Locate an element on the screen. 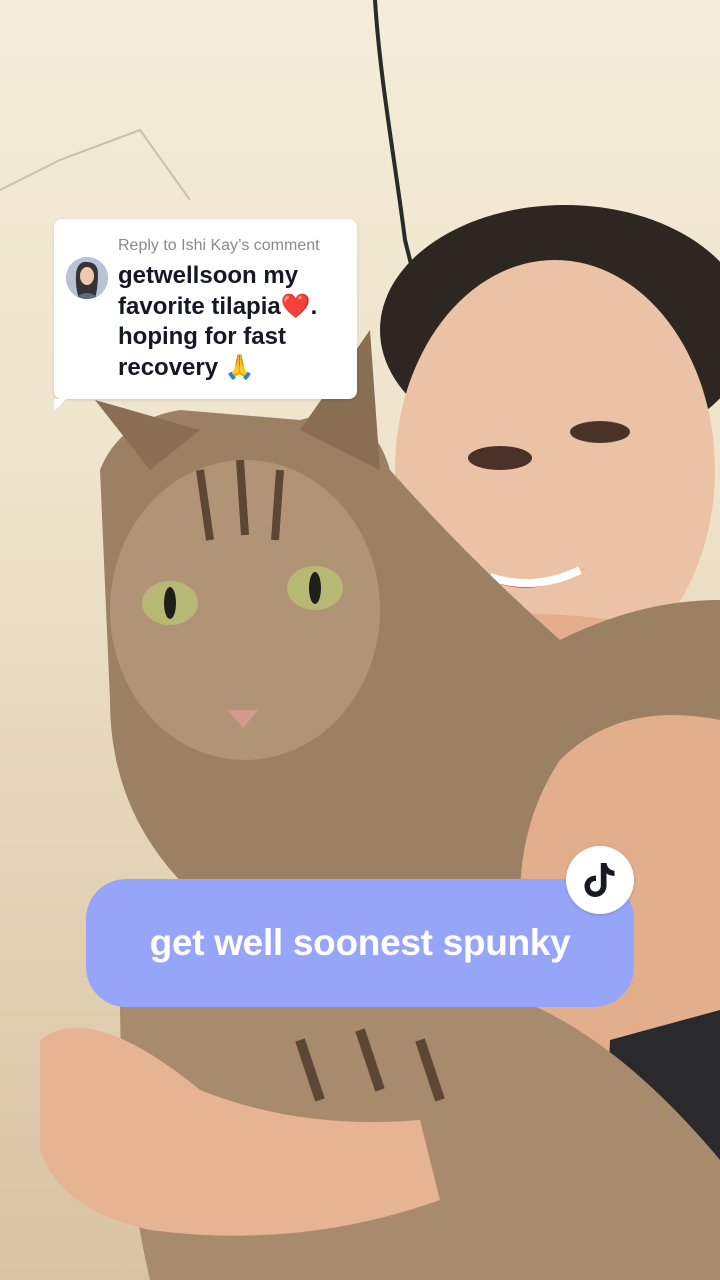 The height and width of the screenshot is (1280, 720). comment-line: getwellsoon my is located at coordinates (208, 275).